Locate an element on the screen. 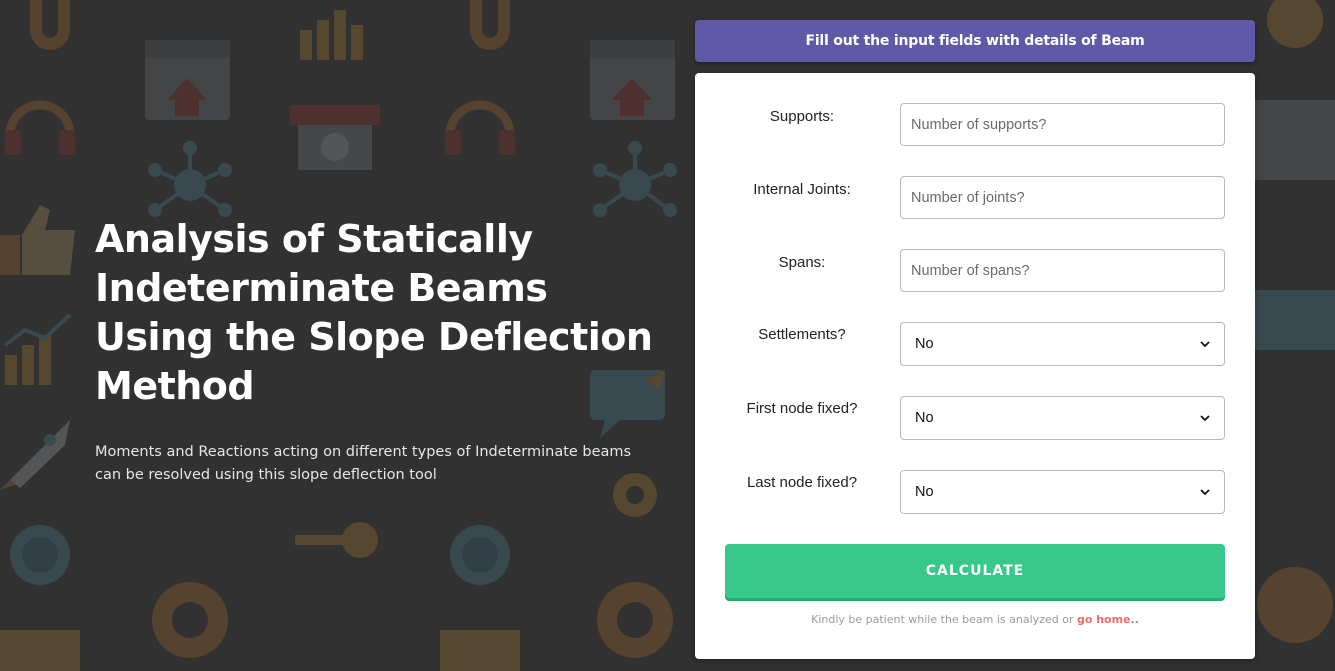 This screenshot has height=671, width=1335. go-home-link: go home.. is located at coordinates (1108, 619).